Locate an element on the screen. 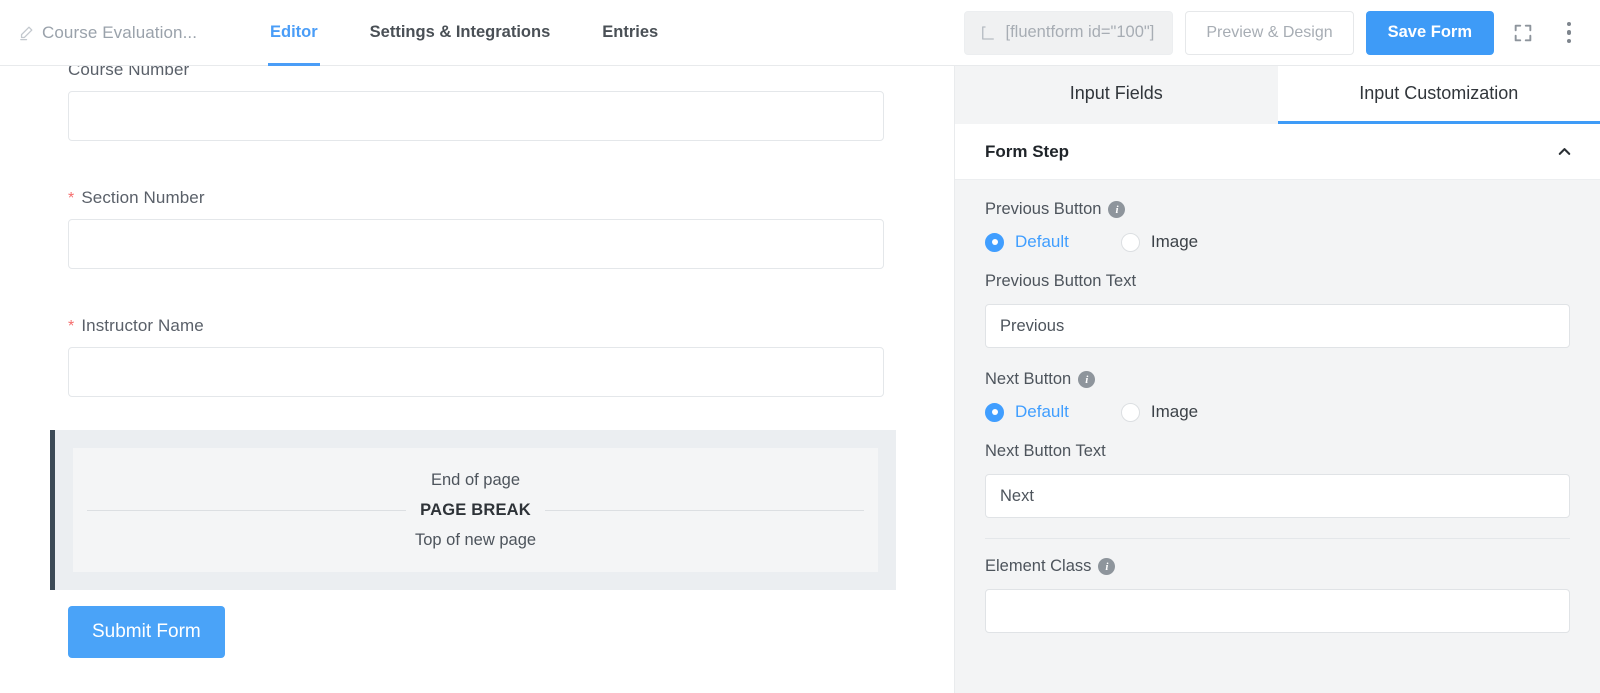  nav-tab-editor: Editor is located at coordinates (294, 33).